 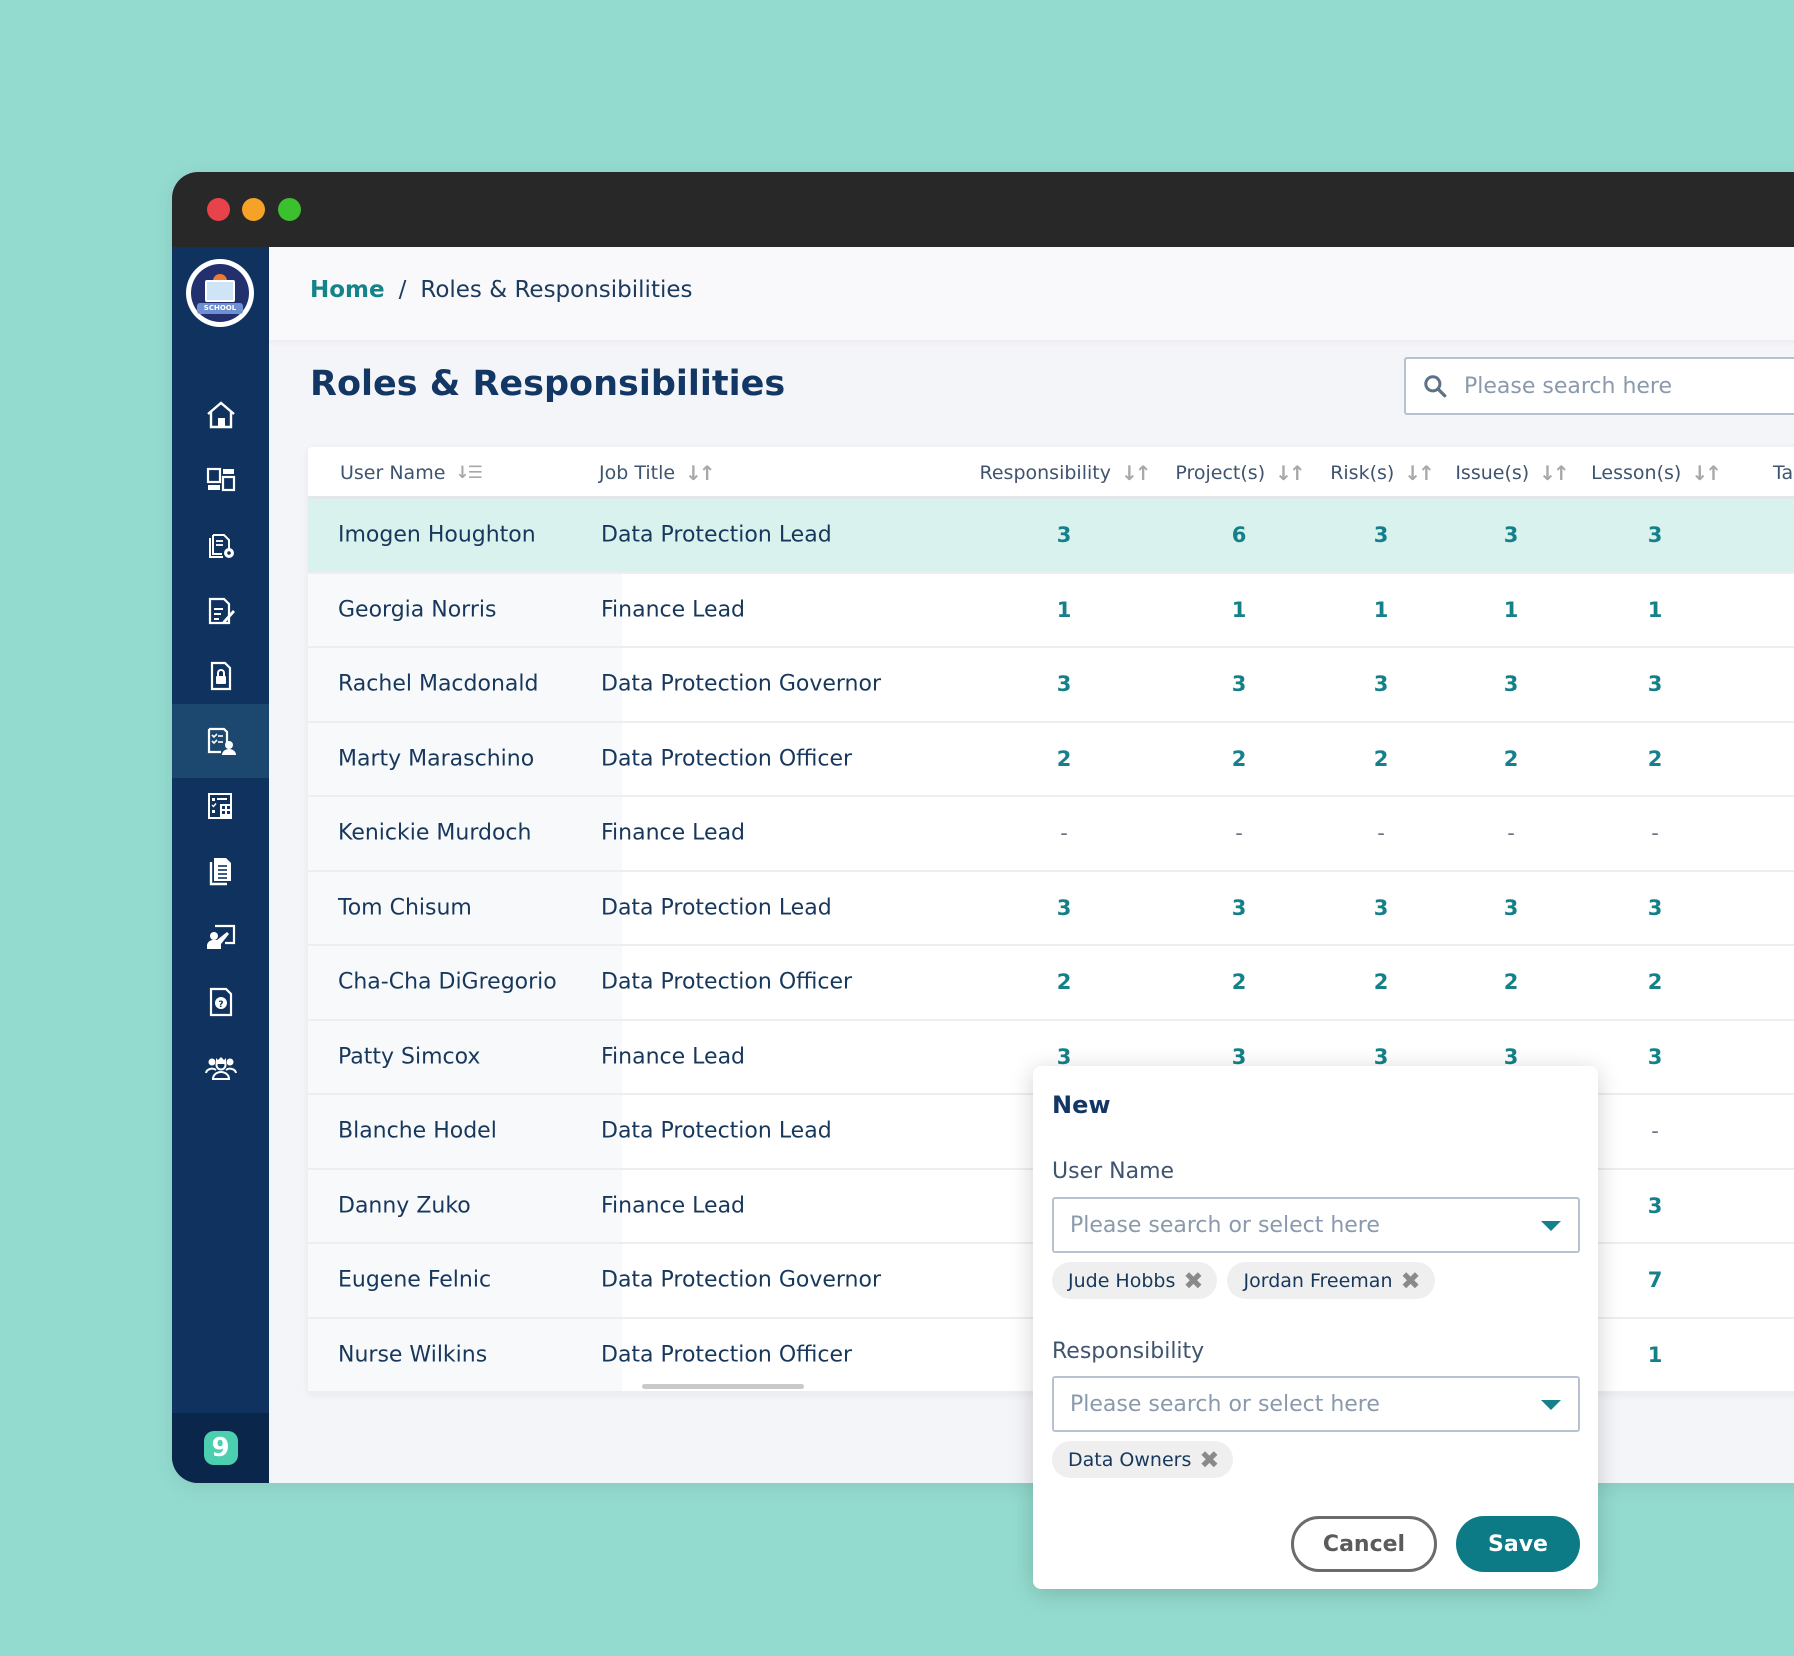 What do you see at coordinates (1783, 473) in the screenshot?
I see `column-header-tasks: Tas` at bounding box center [1783, 473].